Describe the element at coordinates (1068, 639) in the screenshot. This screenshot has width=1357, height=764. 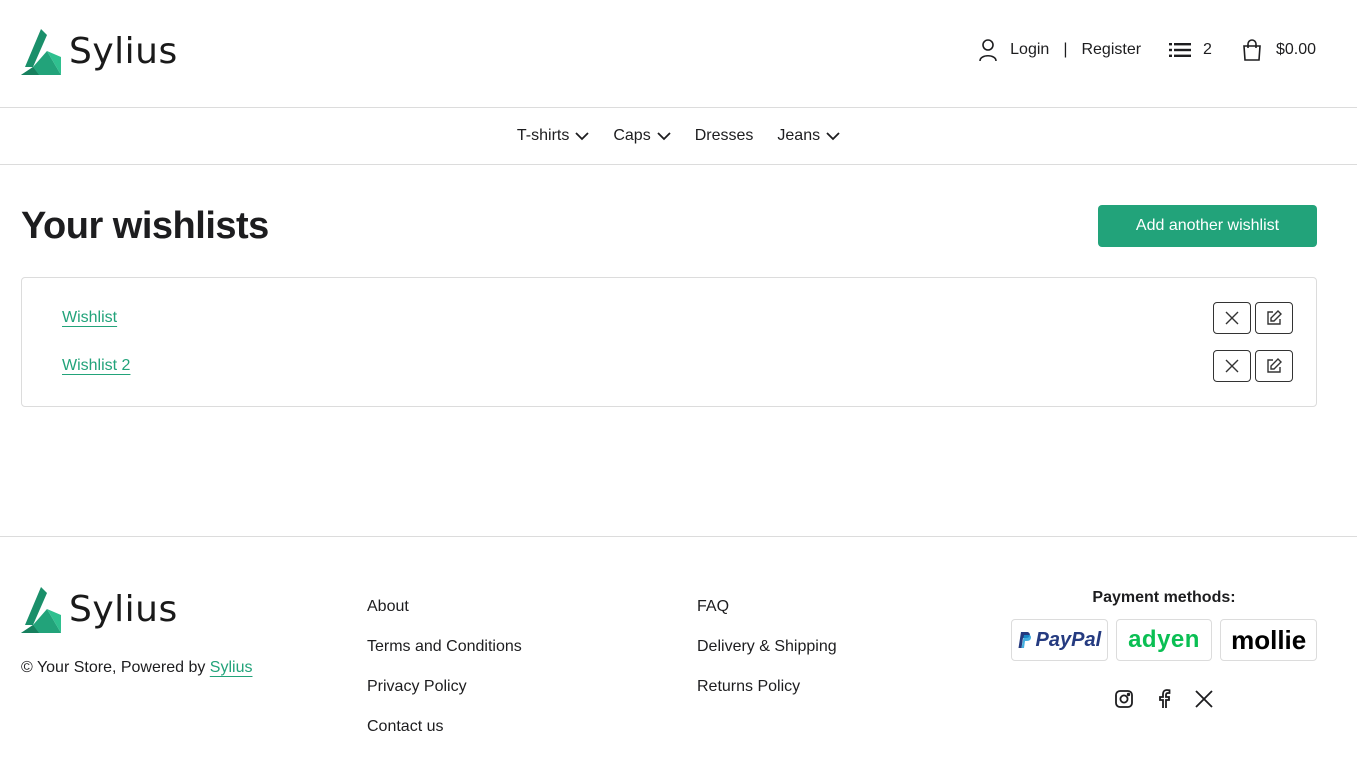
I see `paypal-label: PayPal` at that location.